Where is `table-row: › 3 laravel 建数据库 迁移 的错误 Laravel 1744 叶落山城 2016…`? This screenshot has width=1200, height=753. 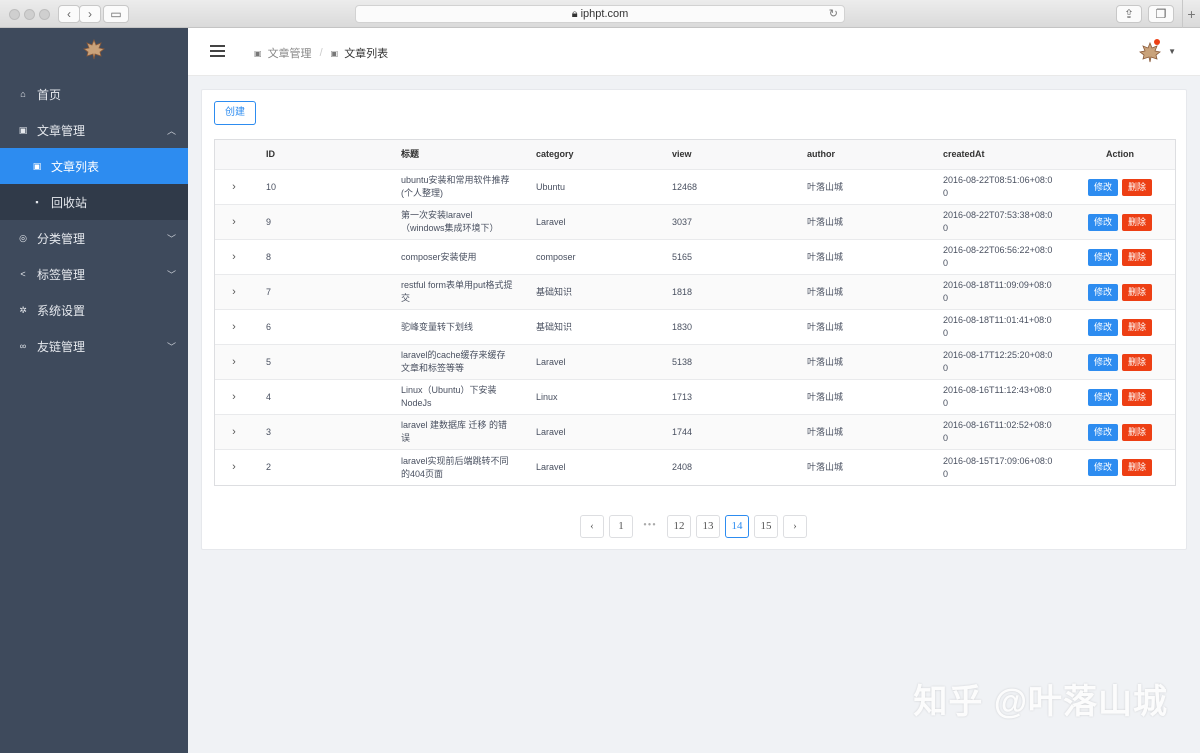 table-row: › 3 laravel 建数据库 迁移 的错误 Laravel 1744 叶落山城 2016… is located at coordinates (695, 432).